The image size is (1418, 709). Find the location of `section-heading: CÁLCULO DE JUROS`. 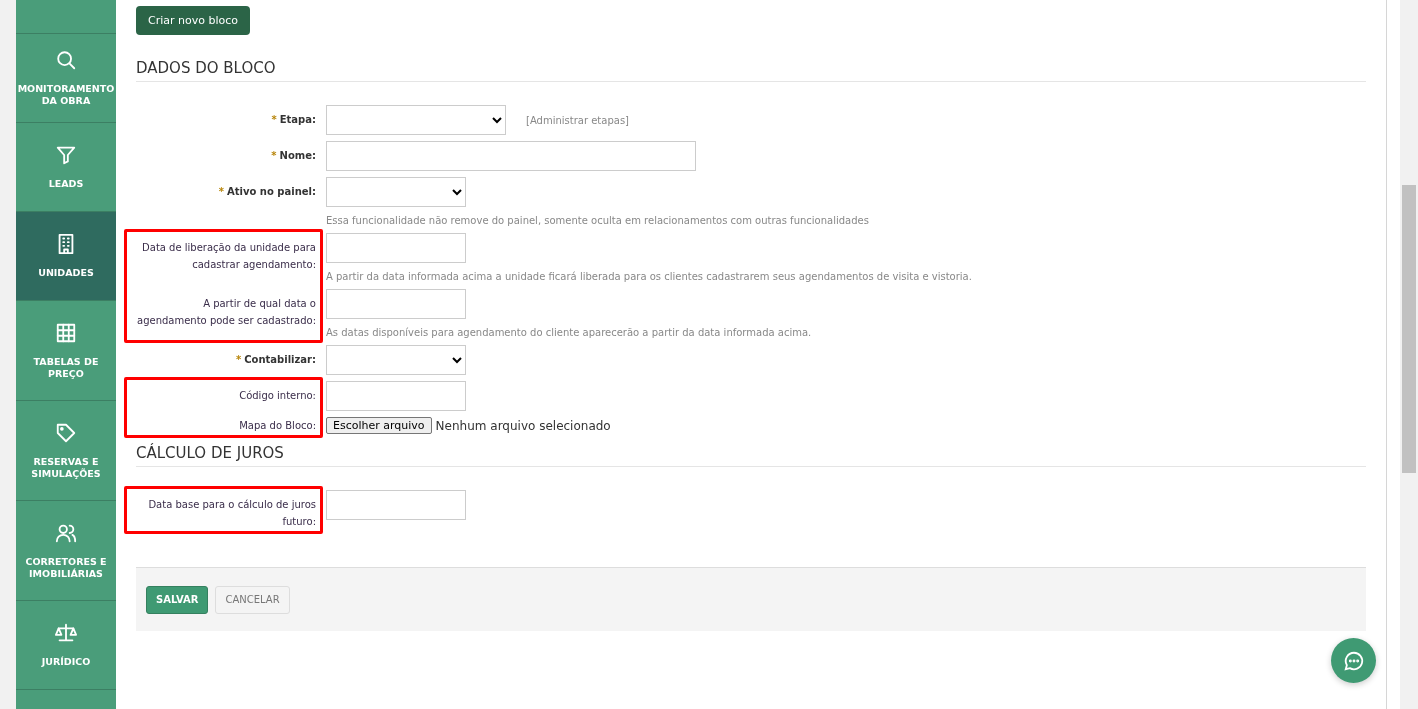

section-heading: CÁLCULO DE JUROS is located at coordinates (751, 455).